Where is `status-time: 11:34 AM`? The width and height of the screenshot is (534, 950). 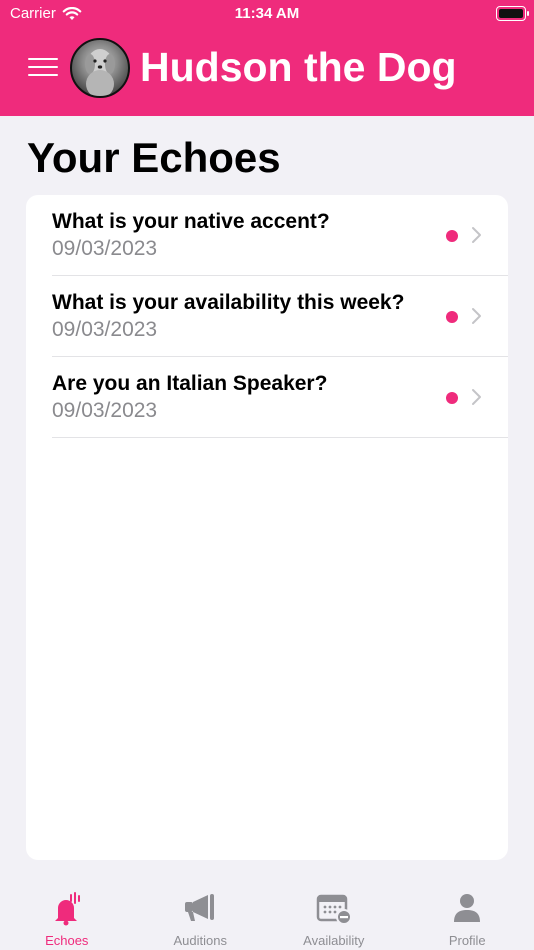 status-time: 11:34 AM is located at coordinates (267, 13).